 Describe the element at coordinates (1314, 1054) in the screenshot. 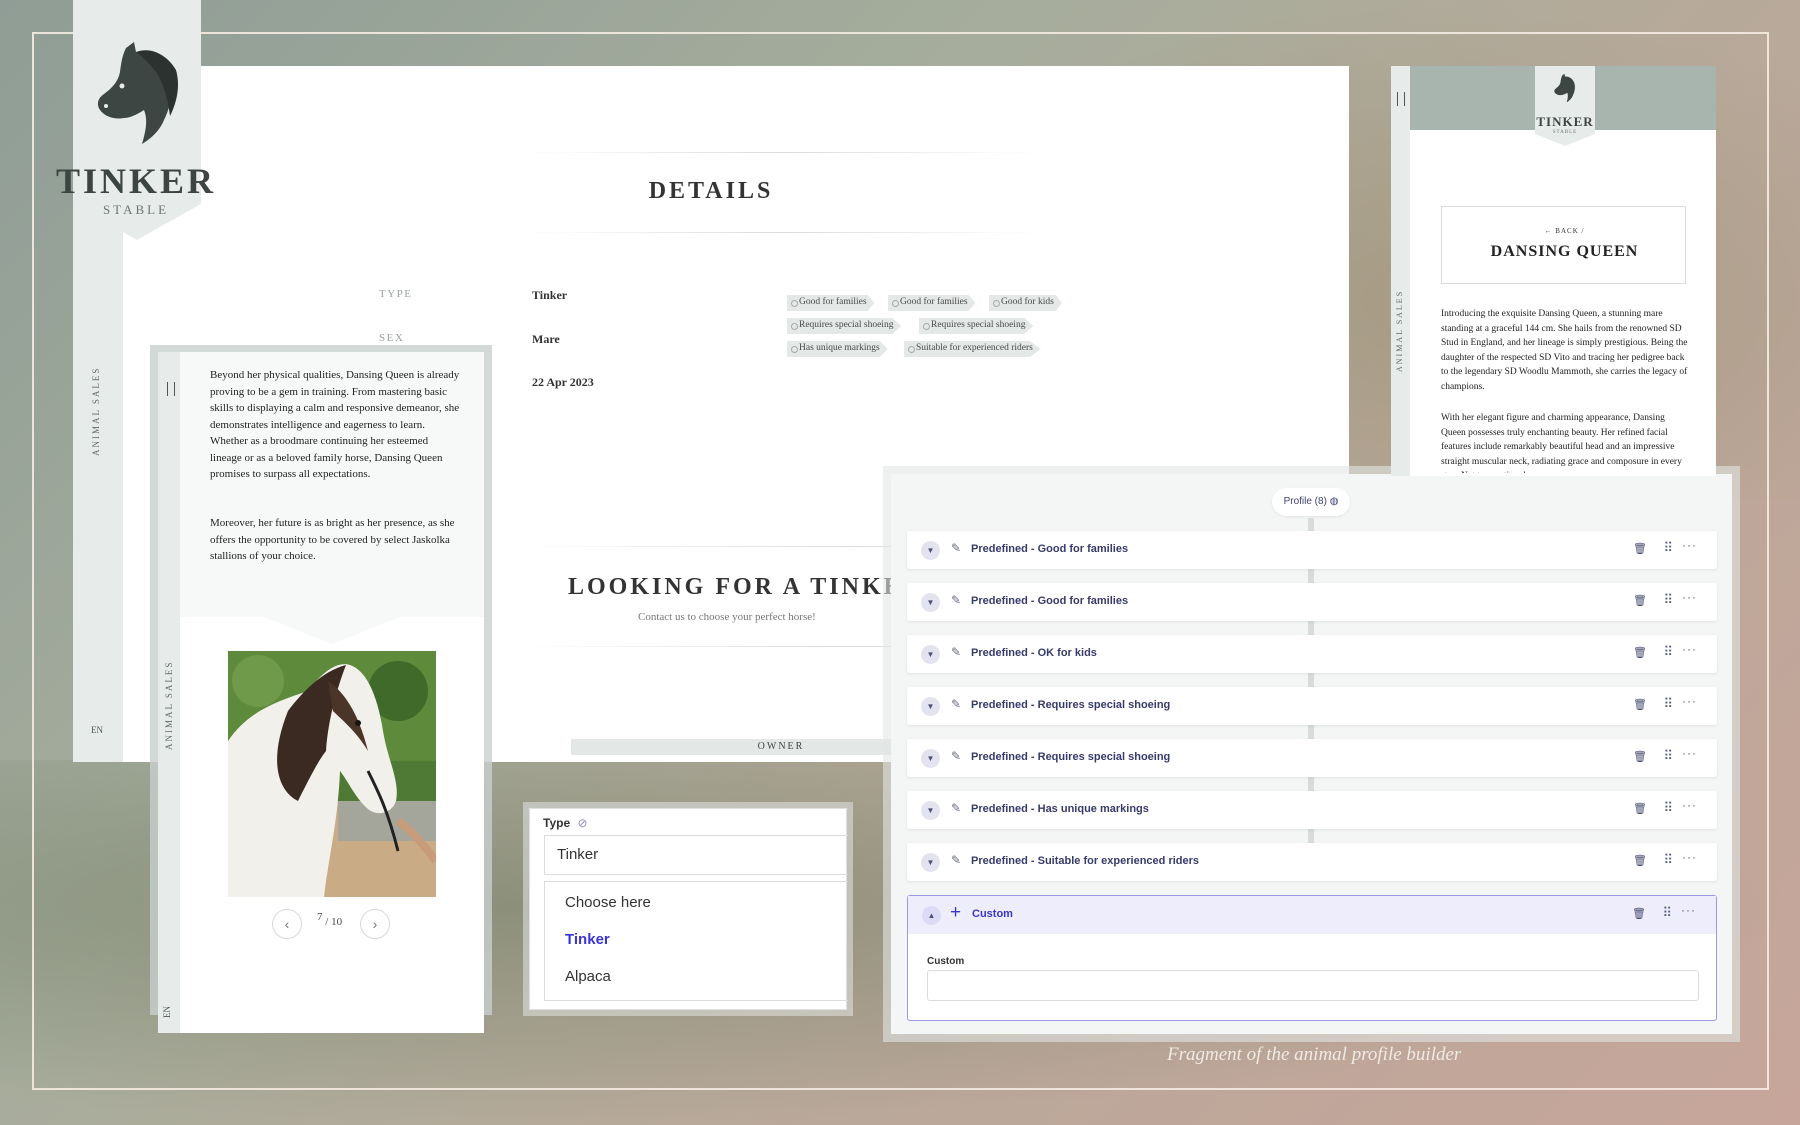

I see `caption: Fragment of the animal profile builder` at that location.